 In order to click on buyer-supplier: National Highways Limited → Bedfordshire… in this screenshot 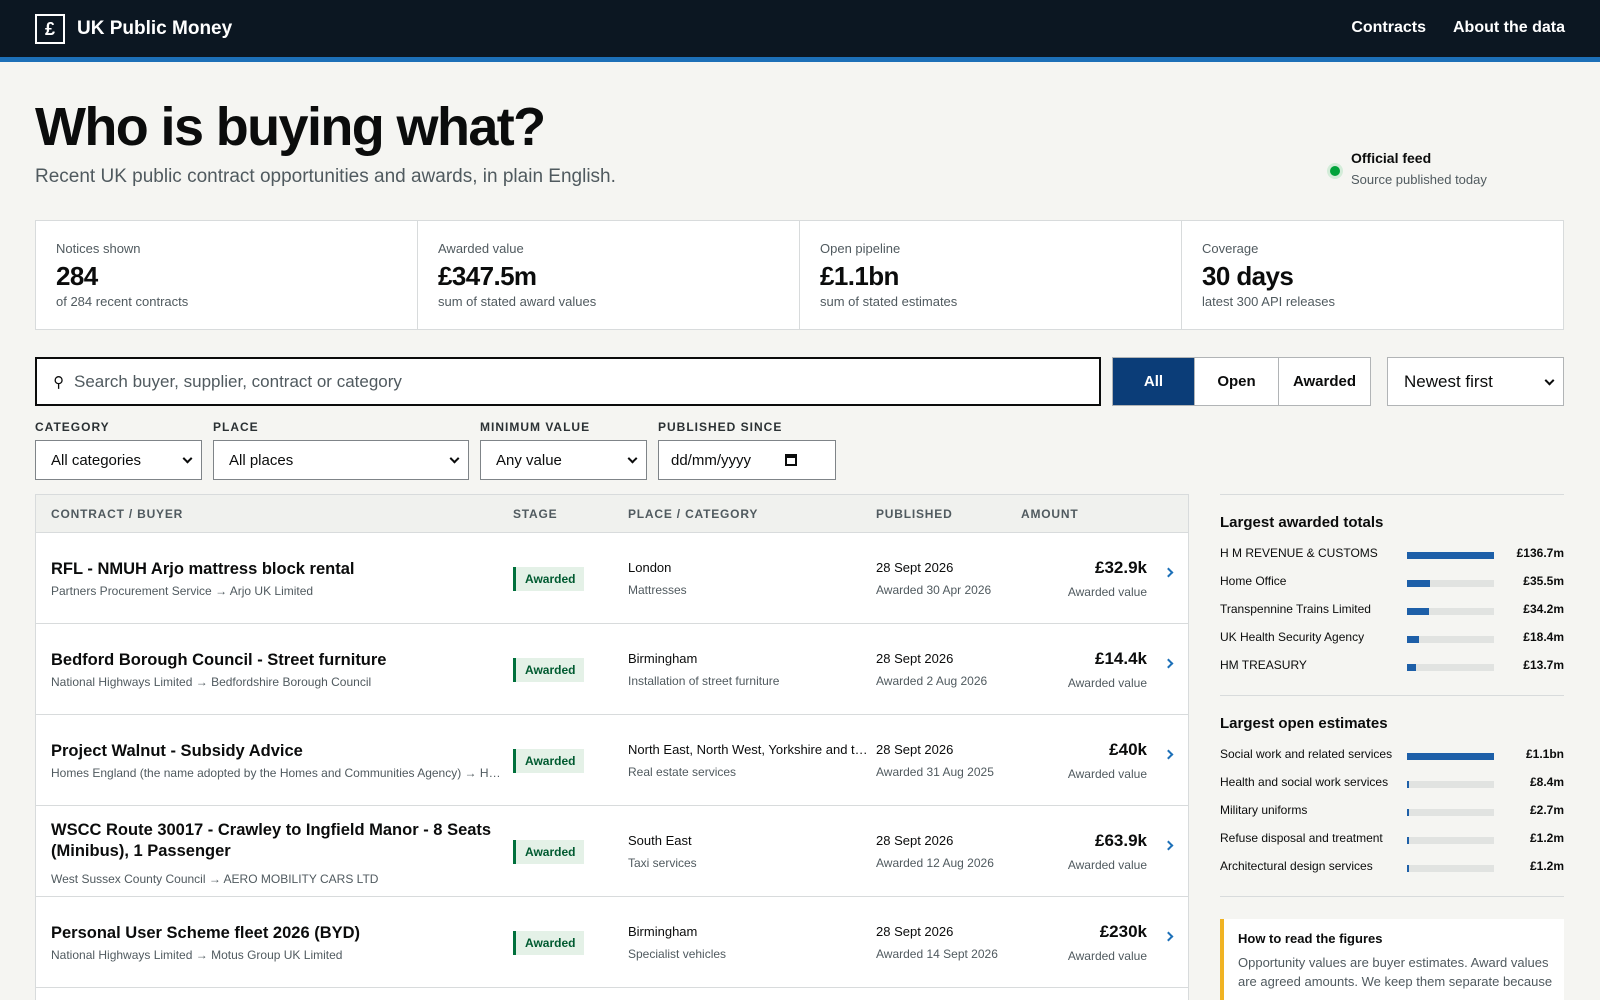, I will do `click(211, 682)`.